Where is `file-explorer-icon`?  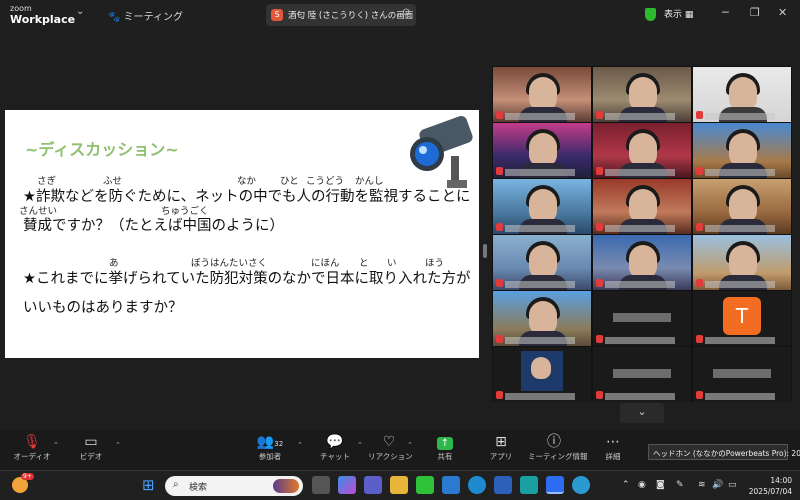
file-explorer-icon is located at coordinates (399, 485).